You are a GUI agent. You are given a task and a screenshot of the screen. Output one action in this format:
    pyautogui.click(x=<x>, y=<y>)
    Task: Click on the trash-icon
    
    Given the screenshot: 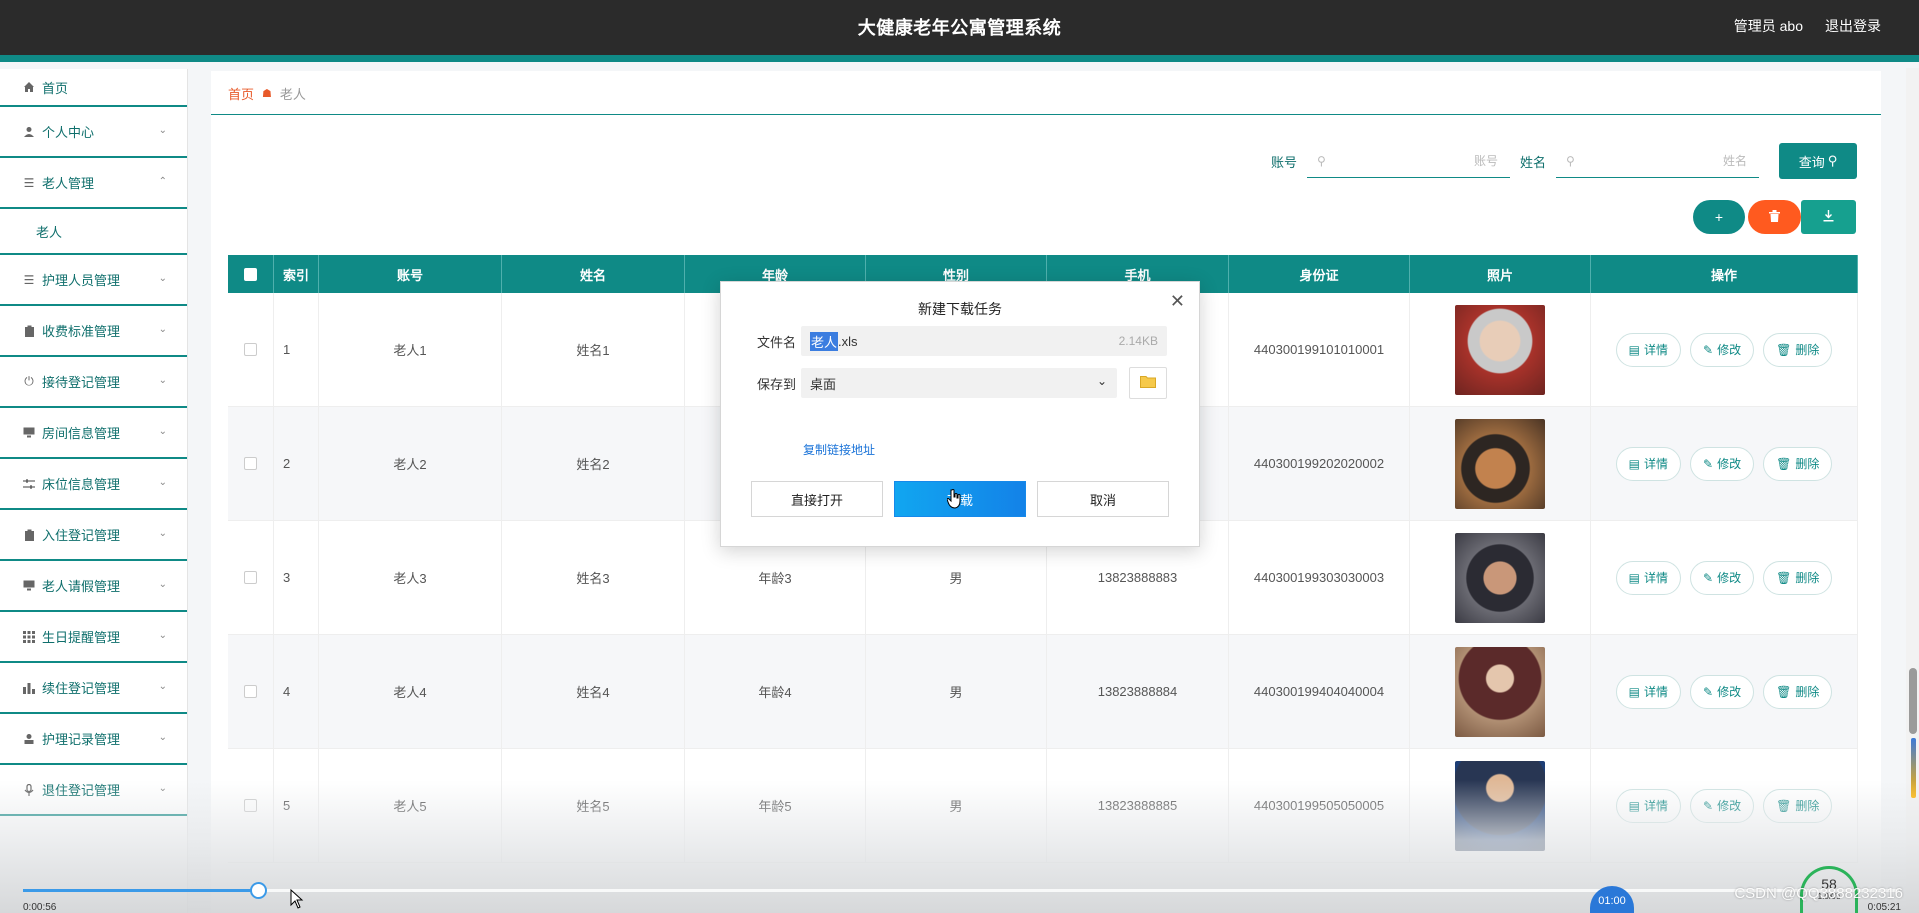 What is the action you would take?
    pyautogui.click(x=1774, y=217)
    